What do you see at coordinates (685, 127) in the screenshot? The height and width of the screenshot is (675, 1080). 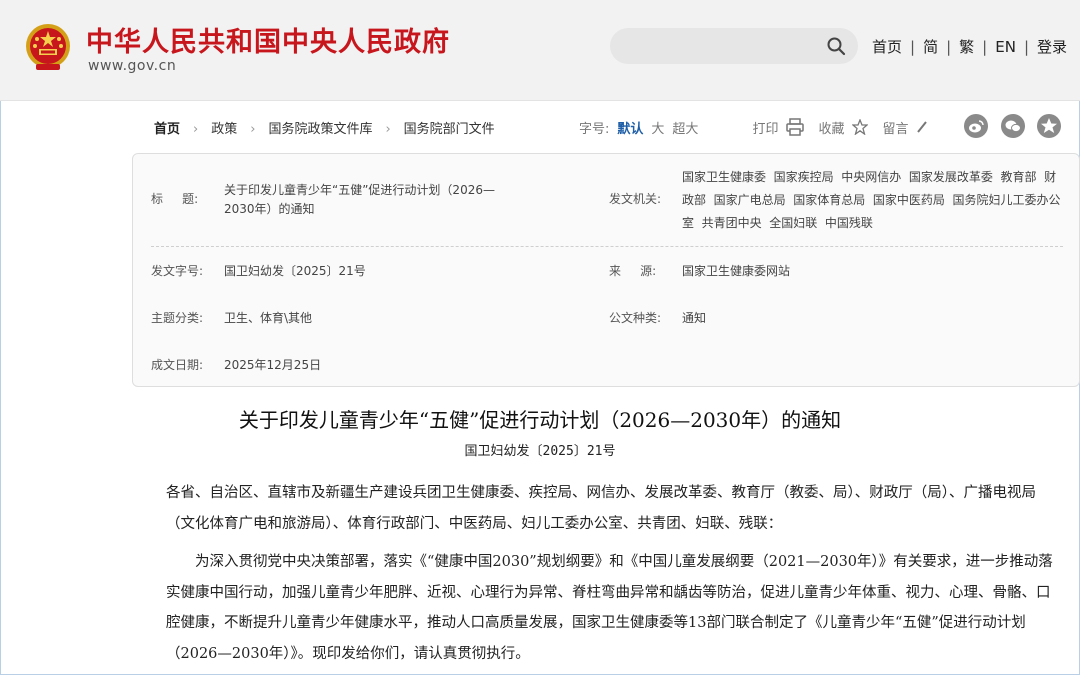 I see `font-xlarge-button: 超大` at bounding box center [685, 127].